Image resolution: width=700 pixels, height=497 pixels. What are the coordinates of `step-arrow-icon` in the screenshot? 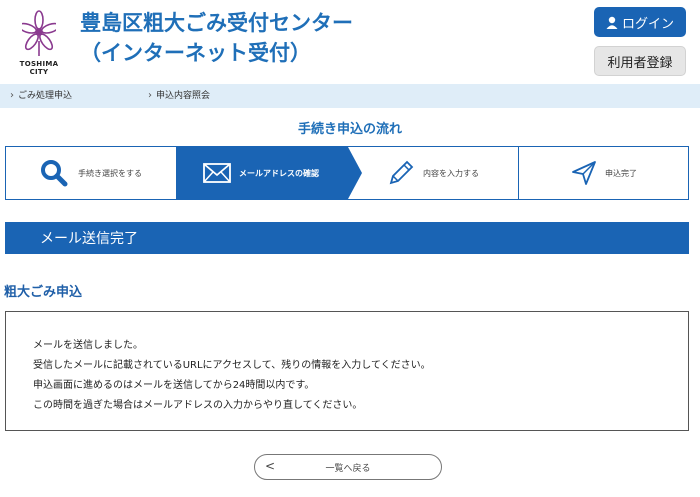 It's located at (355, 173).